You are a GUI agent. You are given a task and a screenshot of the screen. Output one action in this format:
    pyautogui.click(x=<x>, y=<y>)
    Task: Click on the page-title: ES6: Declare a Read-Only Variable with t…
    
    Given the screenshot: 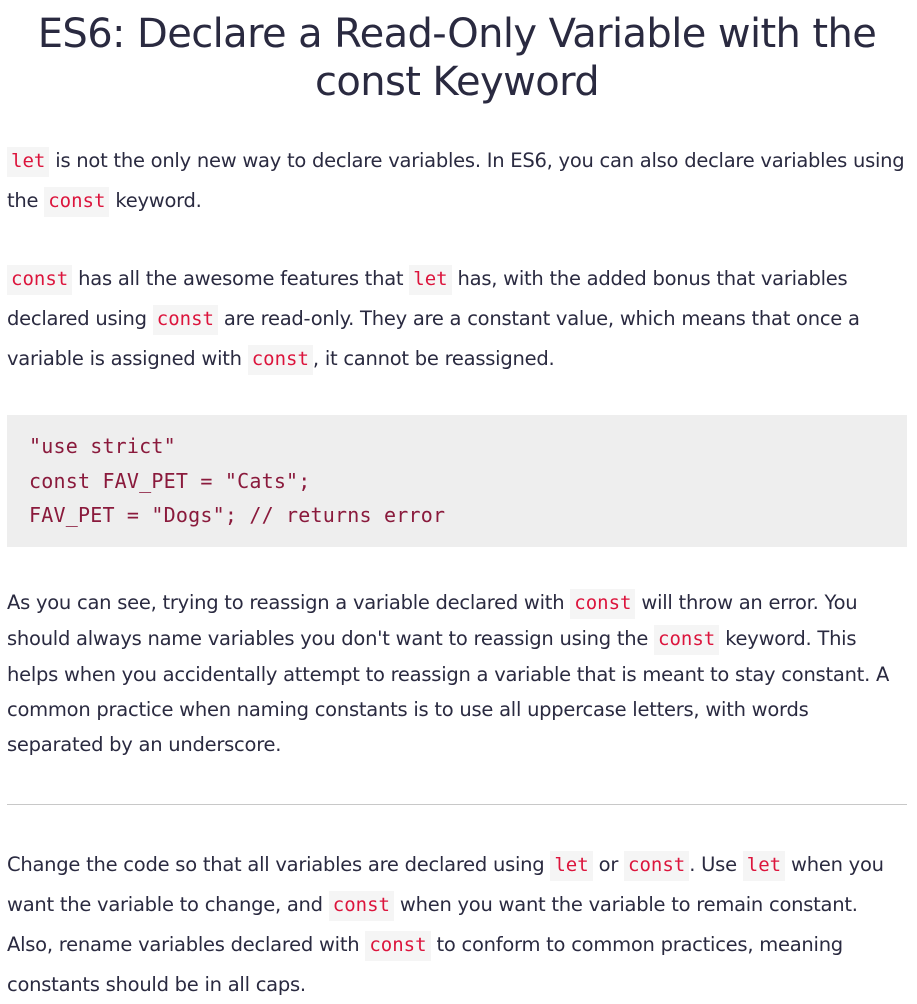 What is the action you would take?
    pyautogui.click(x=457, y=53)
    